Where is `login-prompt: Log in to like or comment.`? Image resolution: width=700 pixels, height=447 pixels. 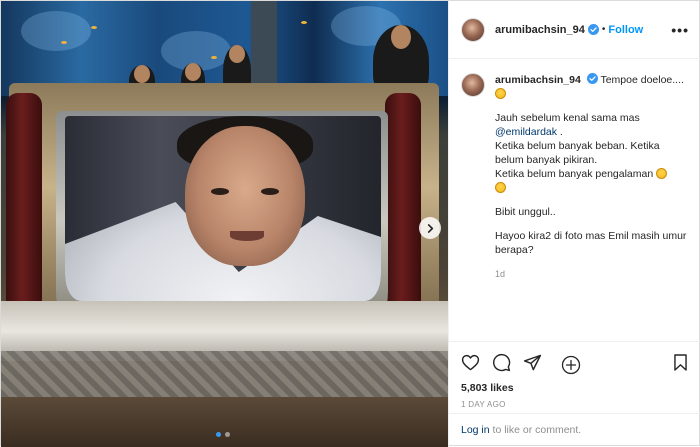 login-prompt: Log in to like or comment. is located at coordinates (574, 430).